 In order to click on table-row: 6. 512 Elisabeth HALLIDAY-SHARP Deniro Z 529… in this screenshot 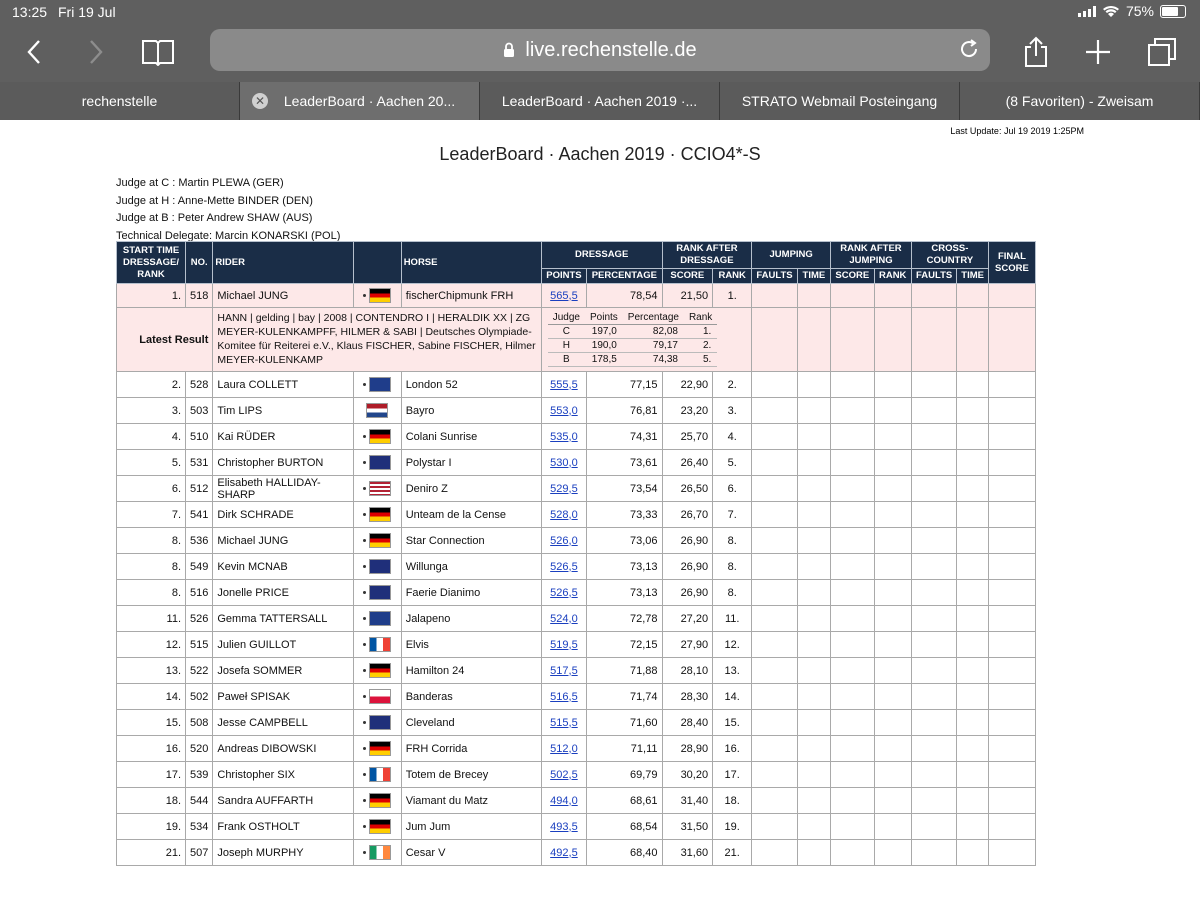, I will do `click(576, 488)`.